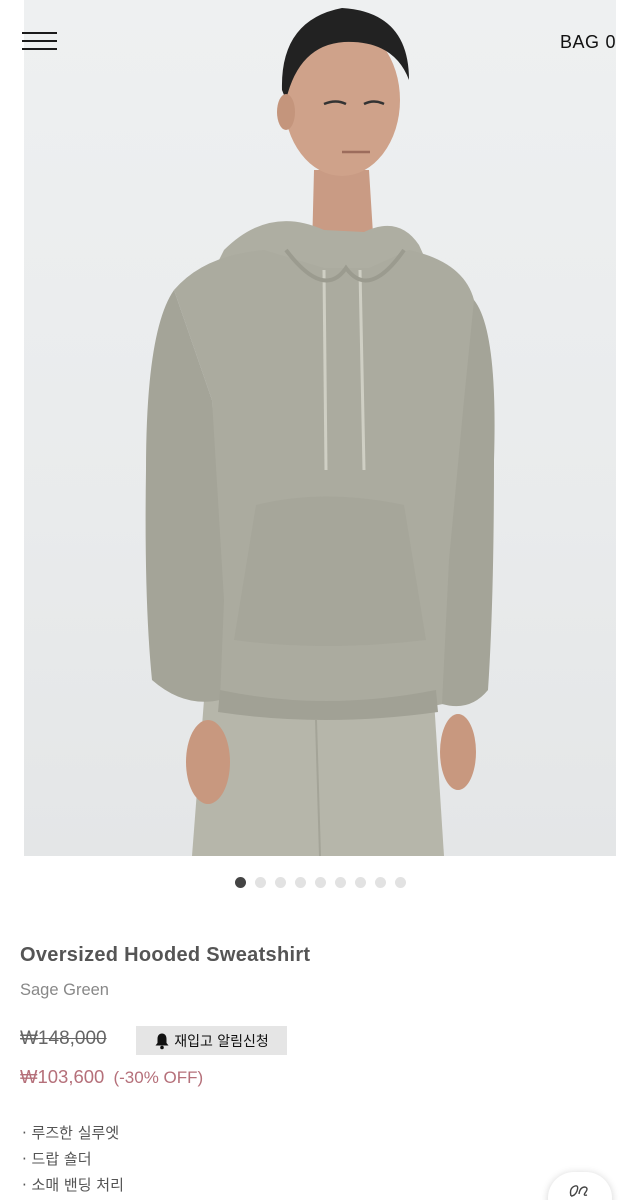 Image resolution: width=640 pixels, height=1200 pixels. I want to click on original-price: ₩148,000, so click(63, 1038).